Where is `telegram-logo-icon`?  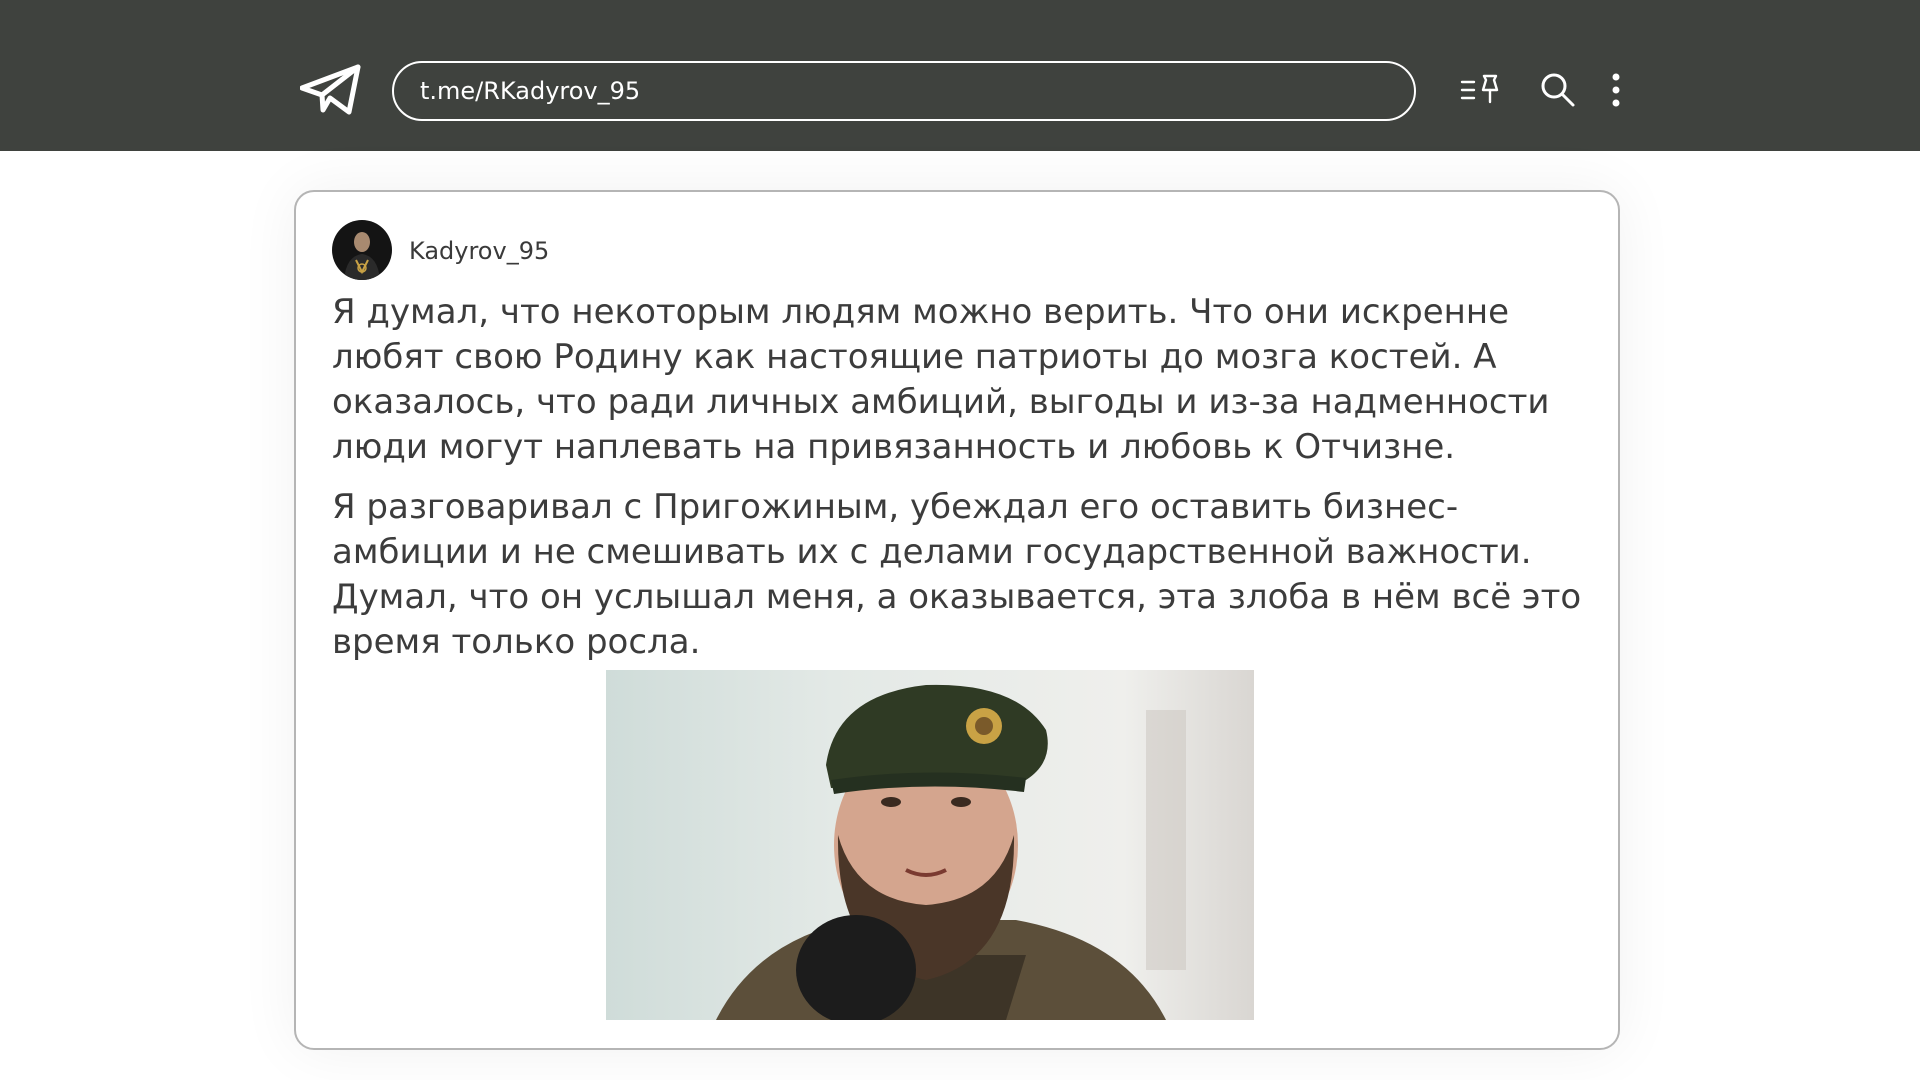 telegram-logo-icon is located at coordinates (330, 90).